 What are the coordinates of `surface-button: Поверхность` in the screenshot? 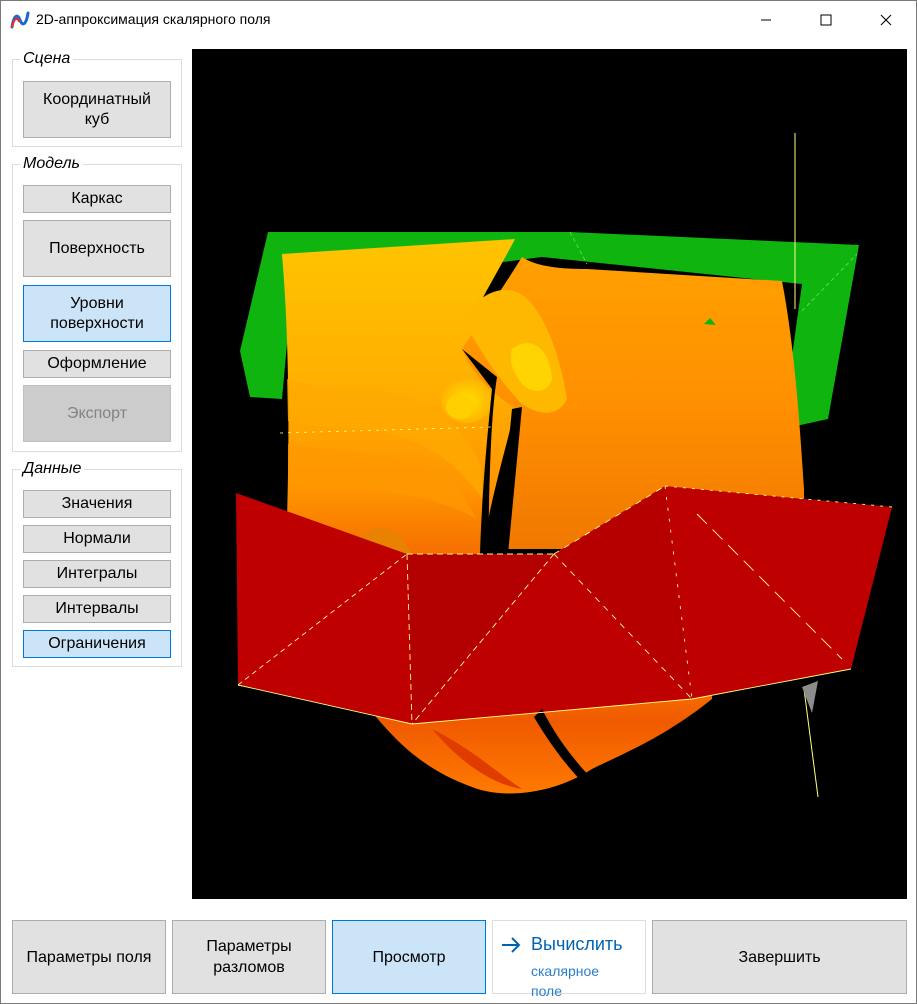 It's located at (97, 248).